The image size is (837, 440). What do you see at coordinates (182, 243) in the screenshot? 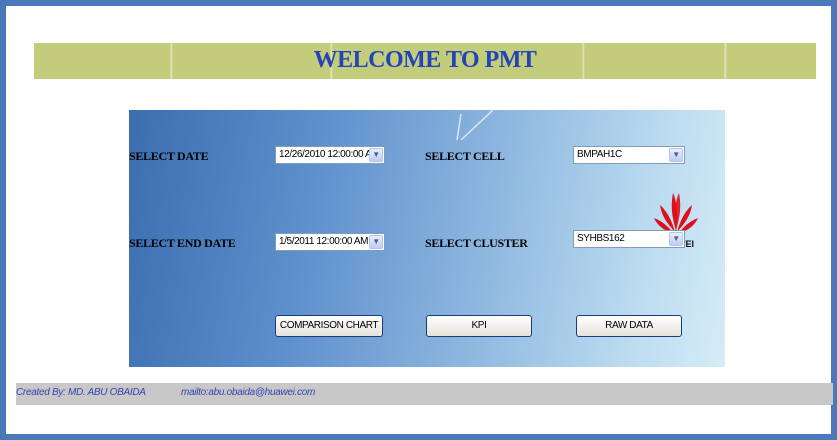
I see `select-end-date-label: SELECT END DATE` at bounding box center [182, 243].